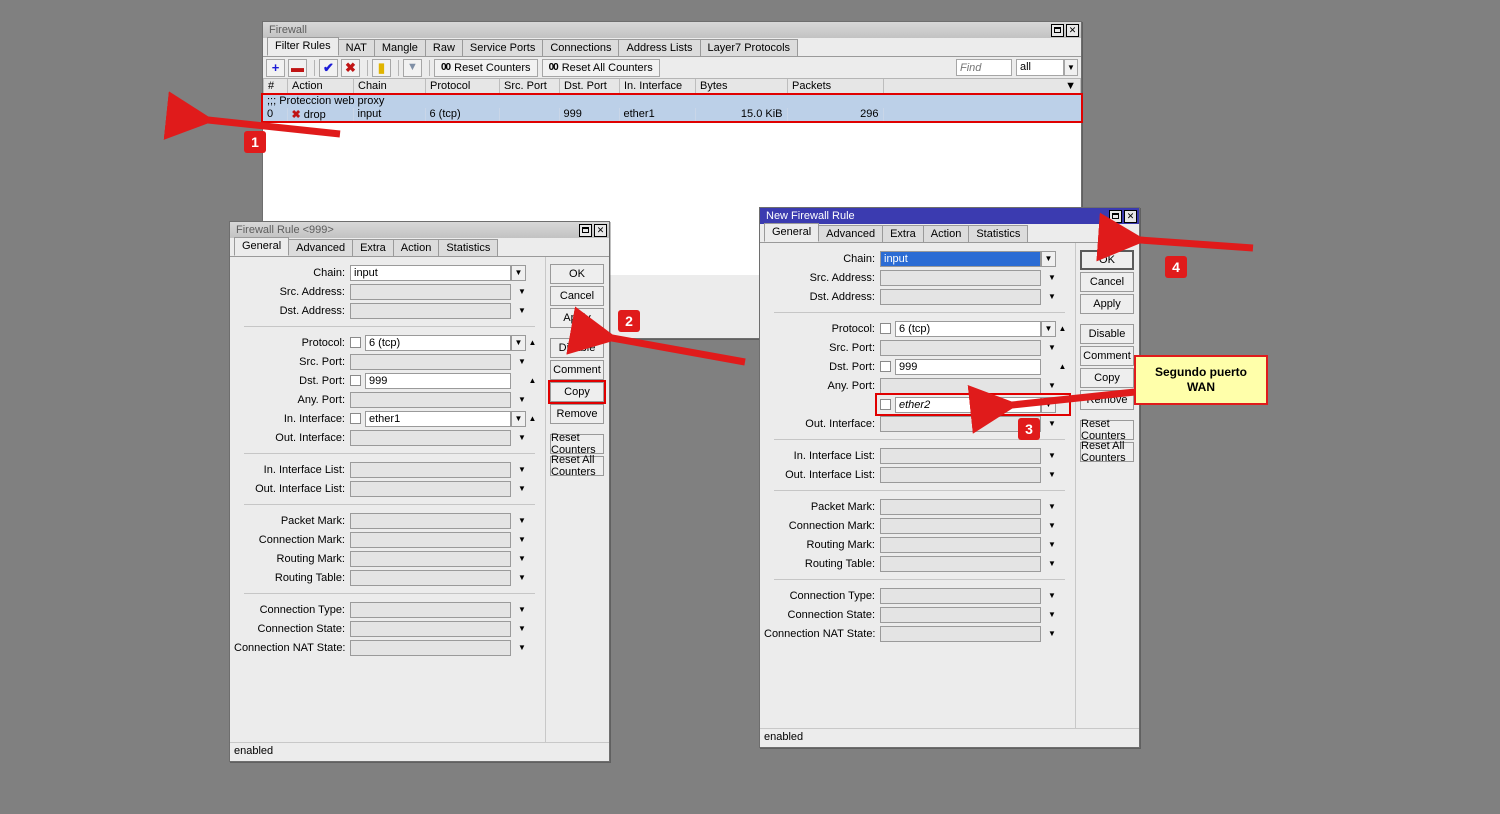 This screenshot has height=814, width=1500. What do you see at coordinates (960, 633) in the screenshot?
I see `connection-nat-state-input` at bounding box center [960, 633].